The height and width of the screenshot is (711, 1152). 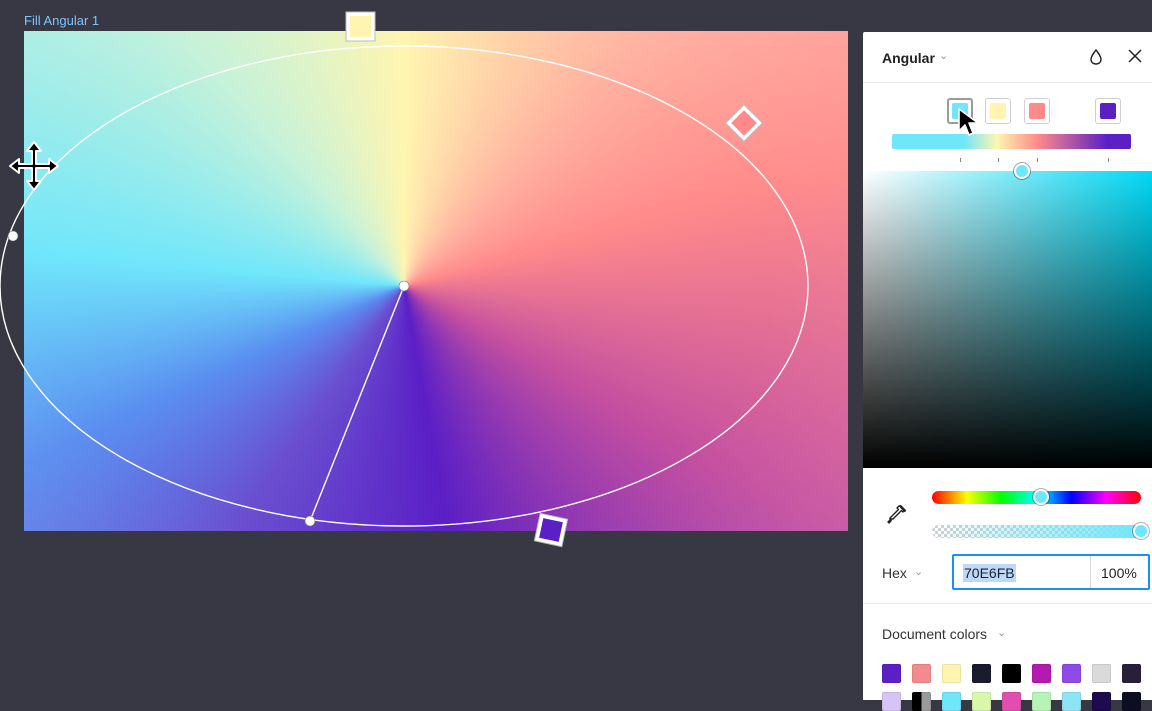 I want to click on gradient-axis-line, so click(x=357, y=403).